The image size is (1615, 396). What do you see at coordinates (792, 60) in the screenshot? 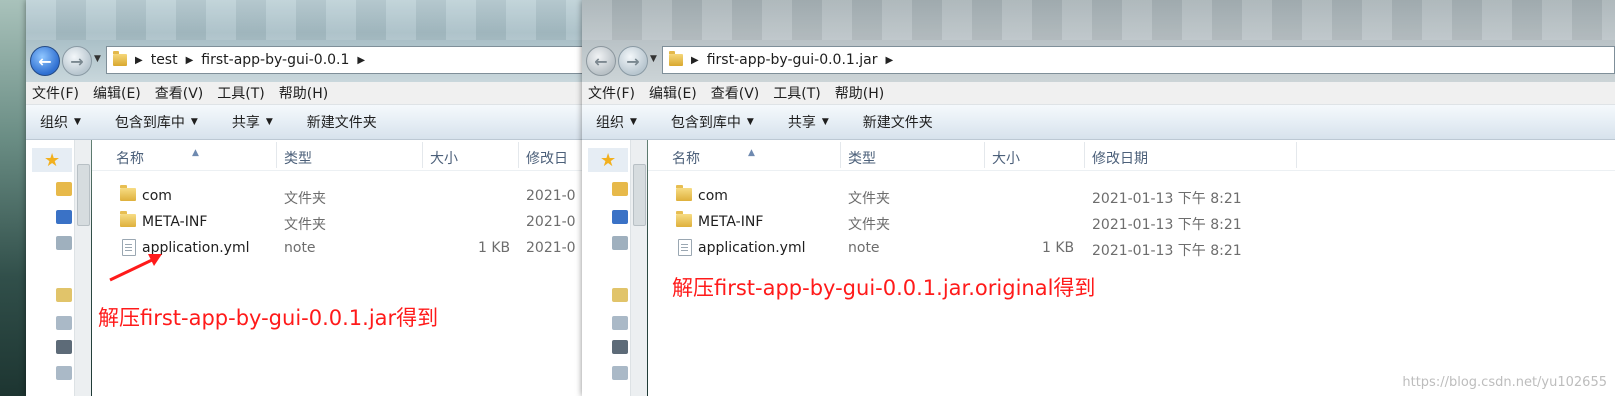
I see `breadcrumb-current: first-app-by-gui-0.0.1.jar` at bounding box center [792, 60].